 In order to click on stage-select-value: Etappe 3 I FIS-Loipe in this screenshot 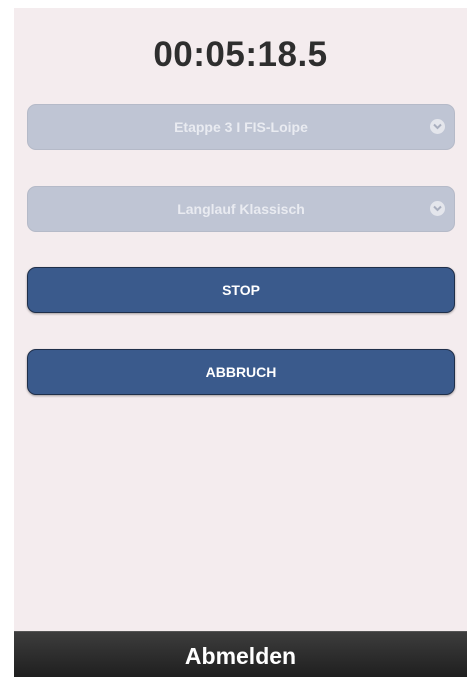, I will do `click(241, 127)`.